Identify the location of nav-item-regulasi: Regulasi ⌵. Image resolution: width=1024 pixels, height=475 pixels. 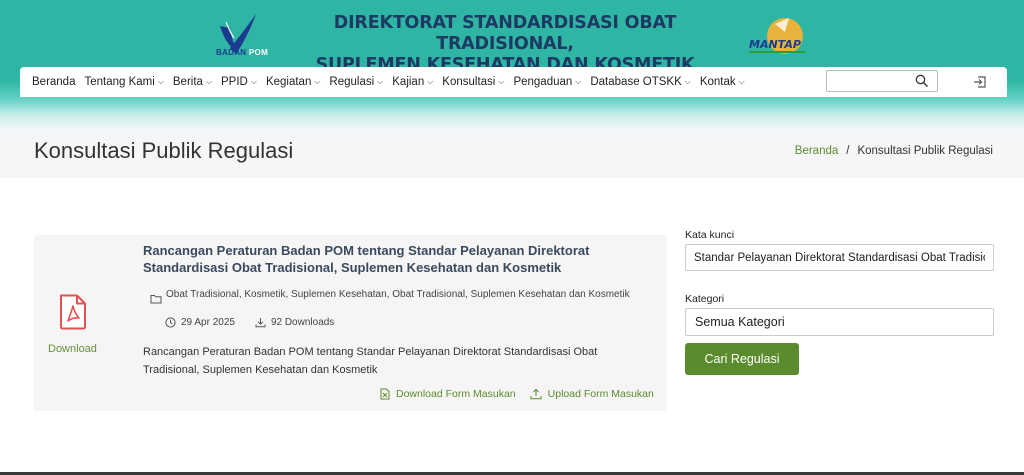
(356, 82).